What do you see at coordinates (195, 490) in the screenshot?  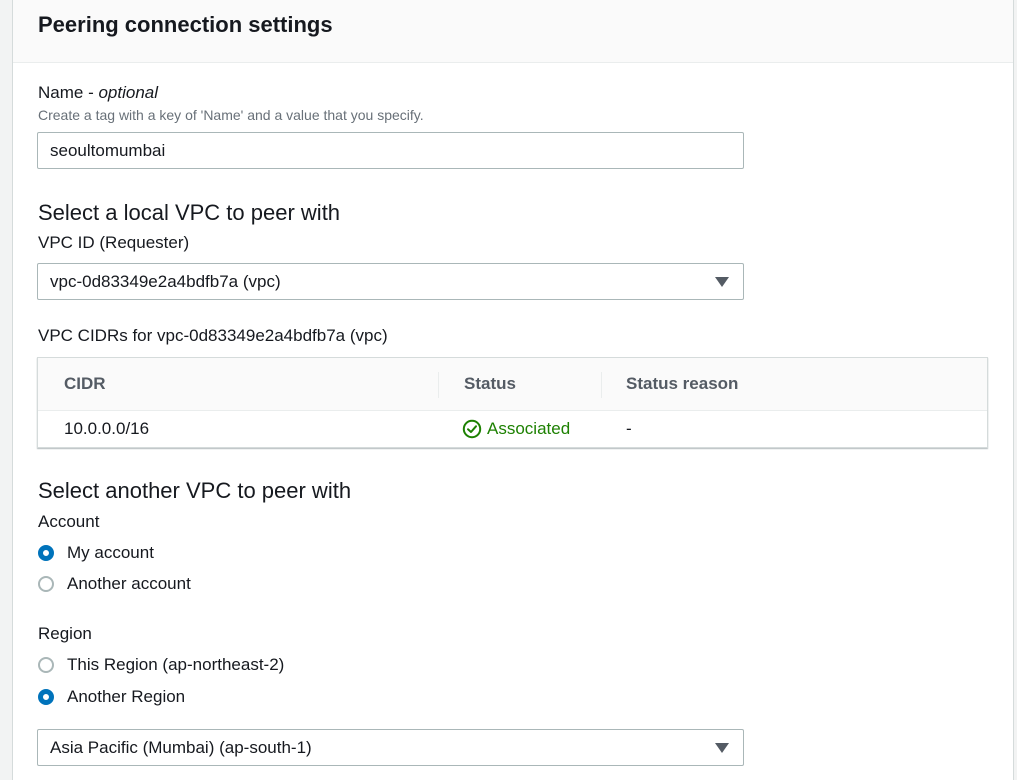 I see `peer-vpc-section-title: Select another VPC to peer with` at bounding box center [195, 490].